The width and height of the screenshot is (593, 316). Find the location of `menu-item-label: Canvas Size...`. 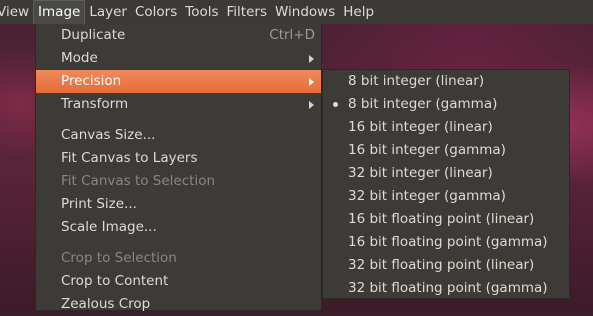

menu-item-label: Canvas Size... is located at coordinates (108, 135).